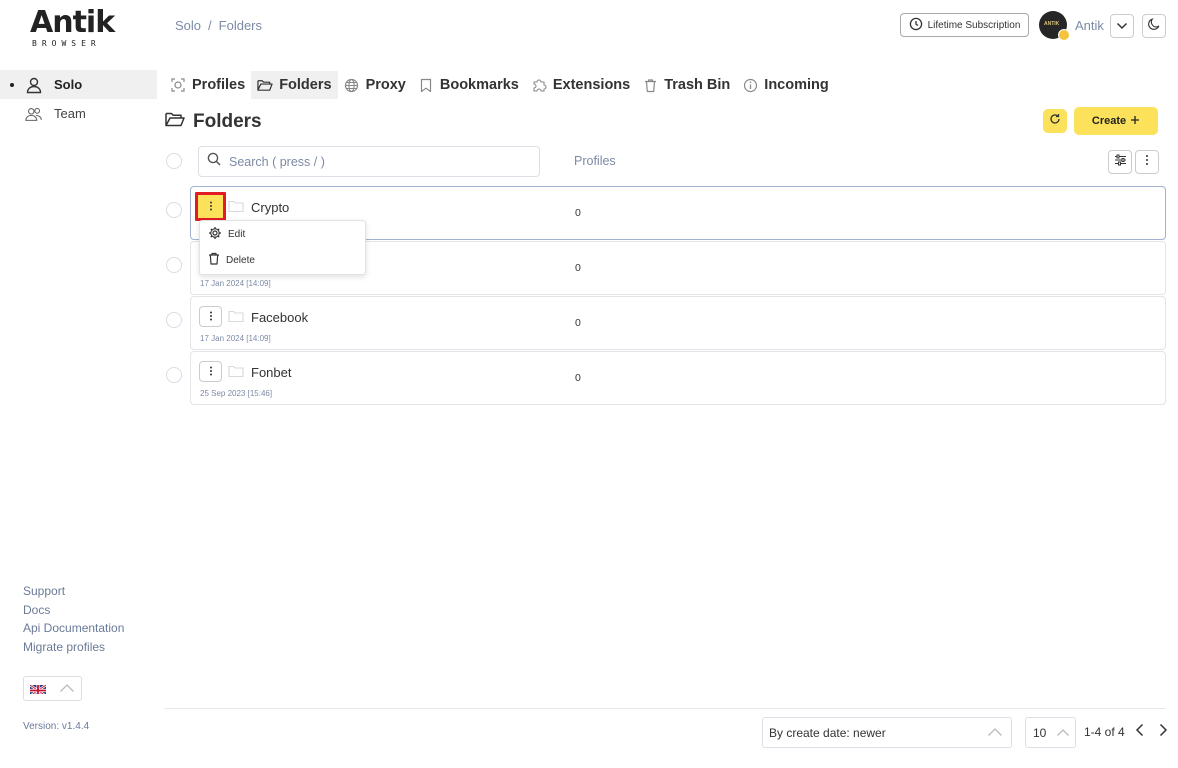  What do you see at coordinates (379, 161) in the screenshot?
I see `search-input` at bounding box center [379, 161].